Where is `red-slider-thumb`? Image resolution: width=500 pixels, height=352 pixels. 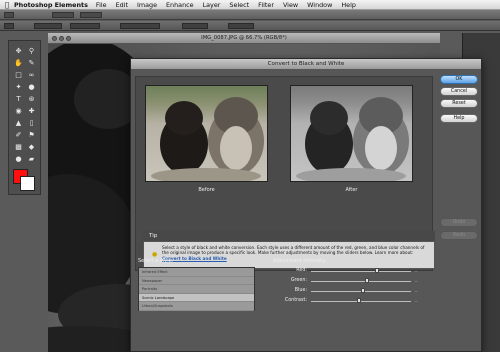
red-slider-thumb is located at coordinates (377, 270).